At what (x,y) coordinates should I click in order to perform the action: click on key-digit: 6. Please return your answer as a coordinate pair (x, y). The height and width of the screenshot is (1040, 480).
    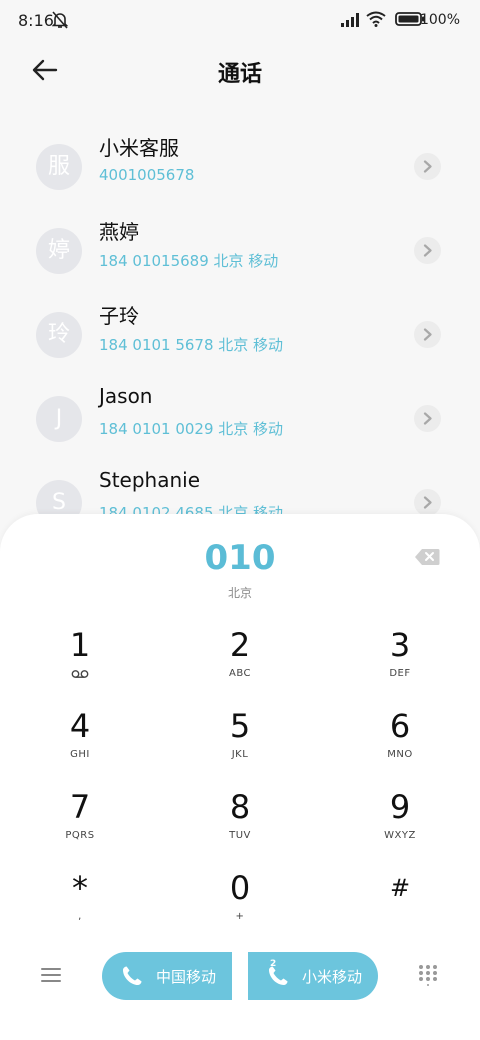
    Looking at the image, I should click on (400, 726).